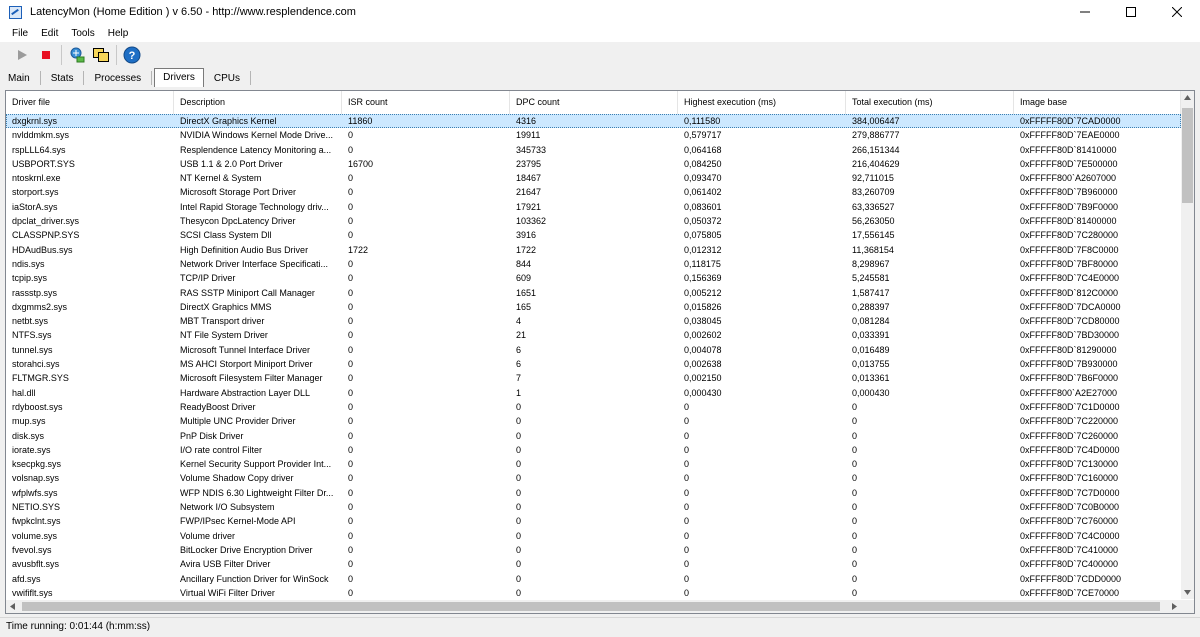  What do you see at coordinates (1174, 606) in the screenshot?
I see `scroll-right-arrow` at bounding box center [1174, 606].